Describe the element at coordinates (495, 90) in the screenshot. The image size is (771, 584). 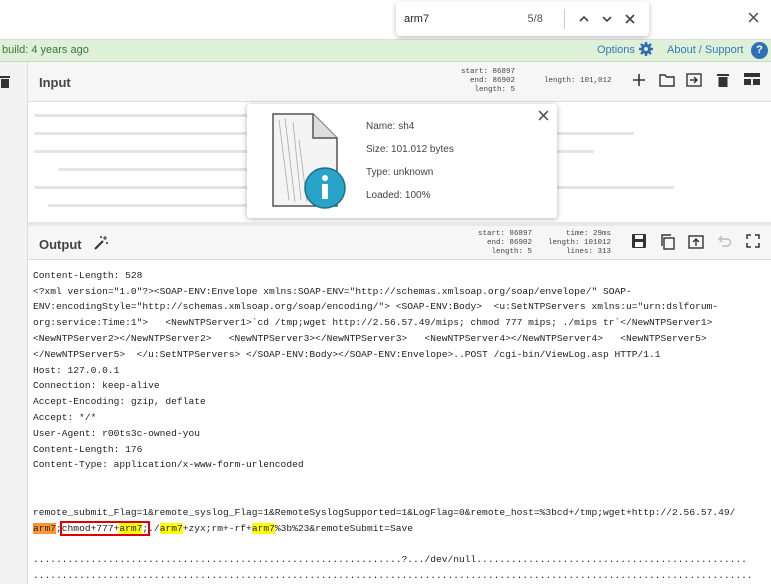
I see `input-stat-length: length: 5` at that location.